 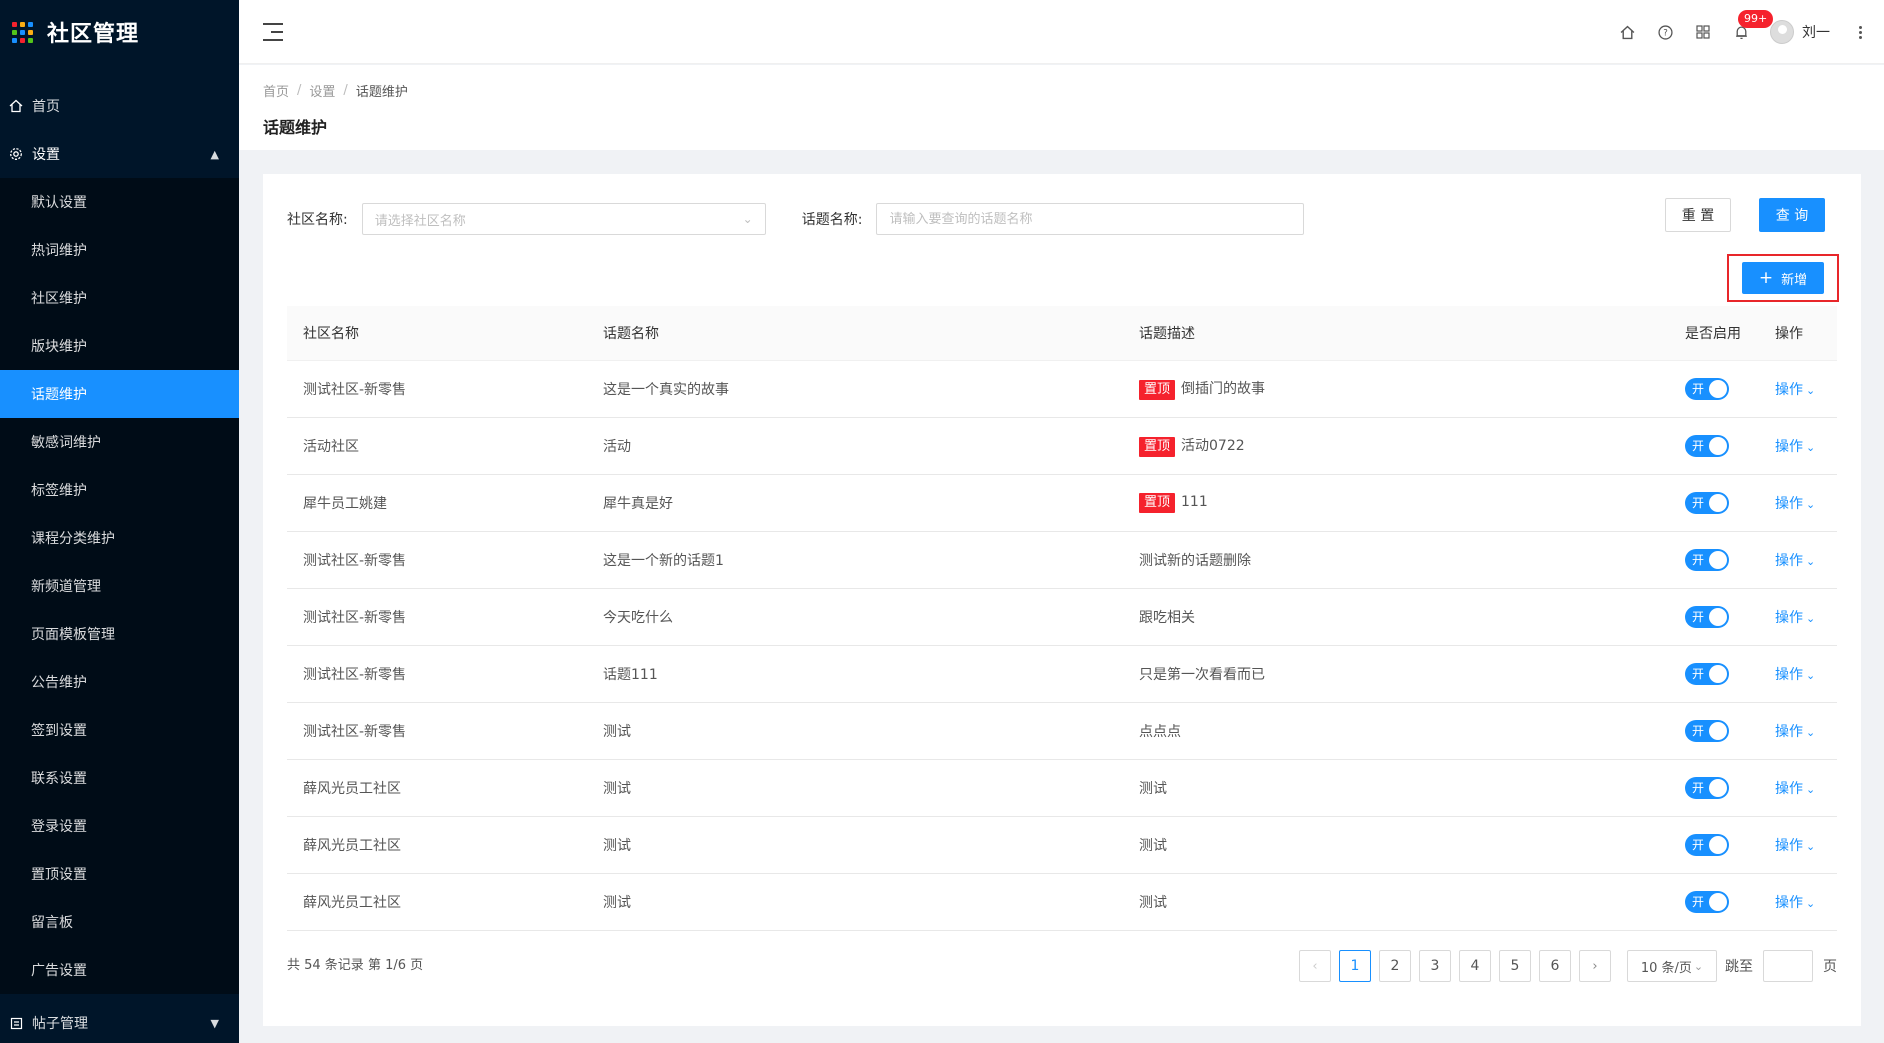 What do you see at coordinates (563, 219) in the screenshot?
I see `community-select: 请选择社区名称 ⌄` at bounding box center [563, 219].